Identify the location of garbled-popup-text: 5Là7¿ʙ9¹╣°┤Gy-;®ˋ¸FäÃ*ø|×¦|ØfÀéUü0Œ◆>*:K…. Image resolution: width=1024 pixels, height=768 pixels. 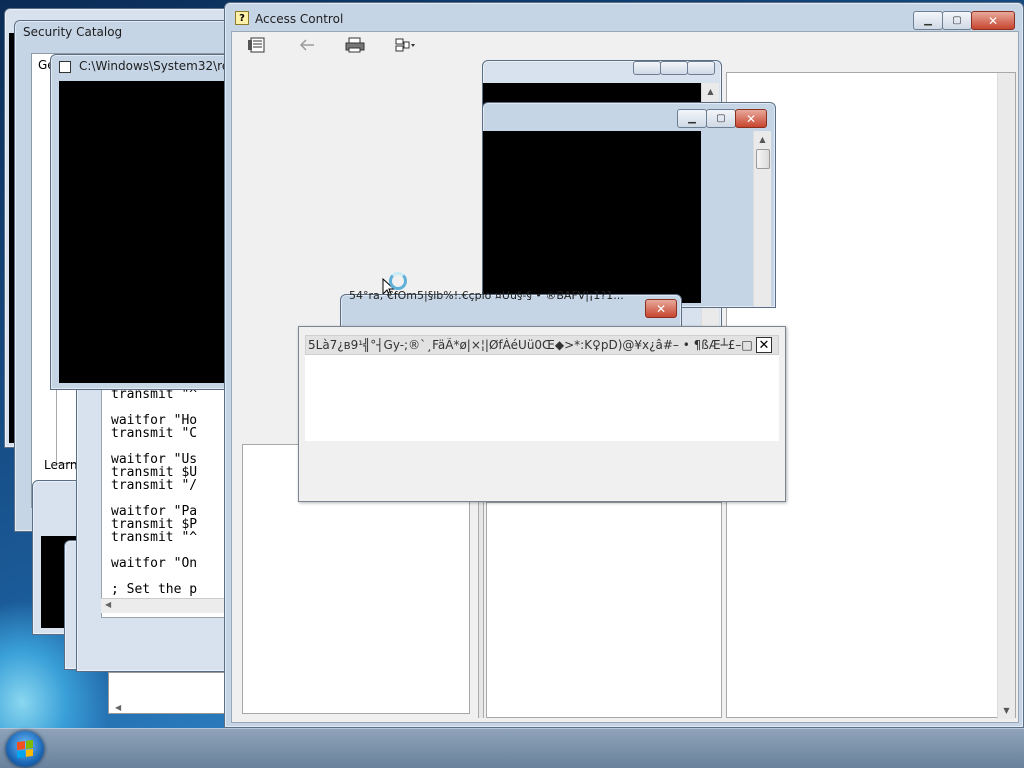
(531, 345).